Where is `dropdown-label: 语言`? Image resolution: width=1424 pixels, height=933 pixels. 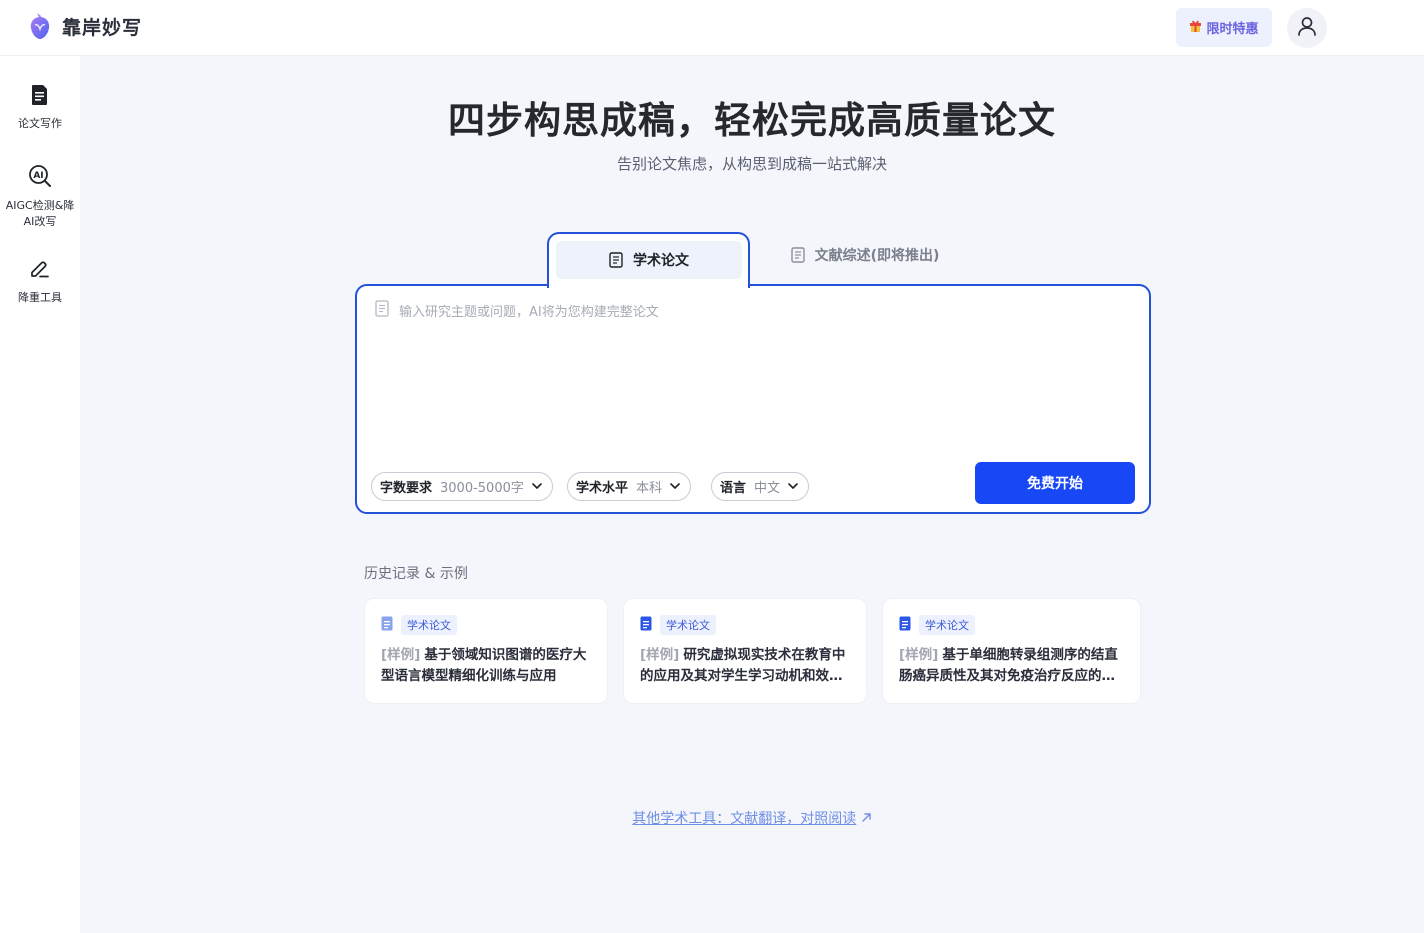 dropdown-label: 语言 is located at coordinates (733, 488).